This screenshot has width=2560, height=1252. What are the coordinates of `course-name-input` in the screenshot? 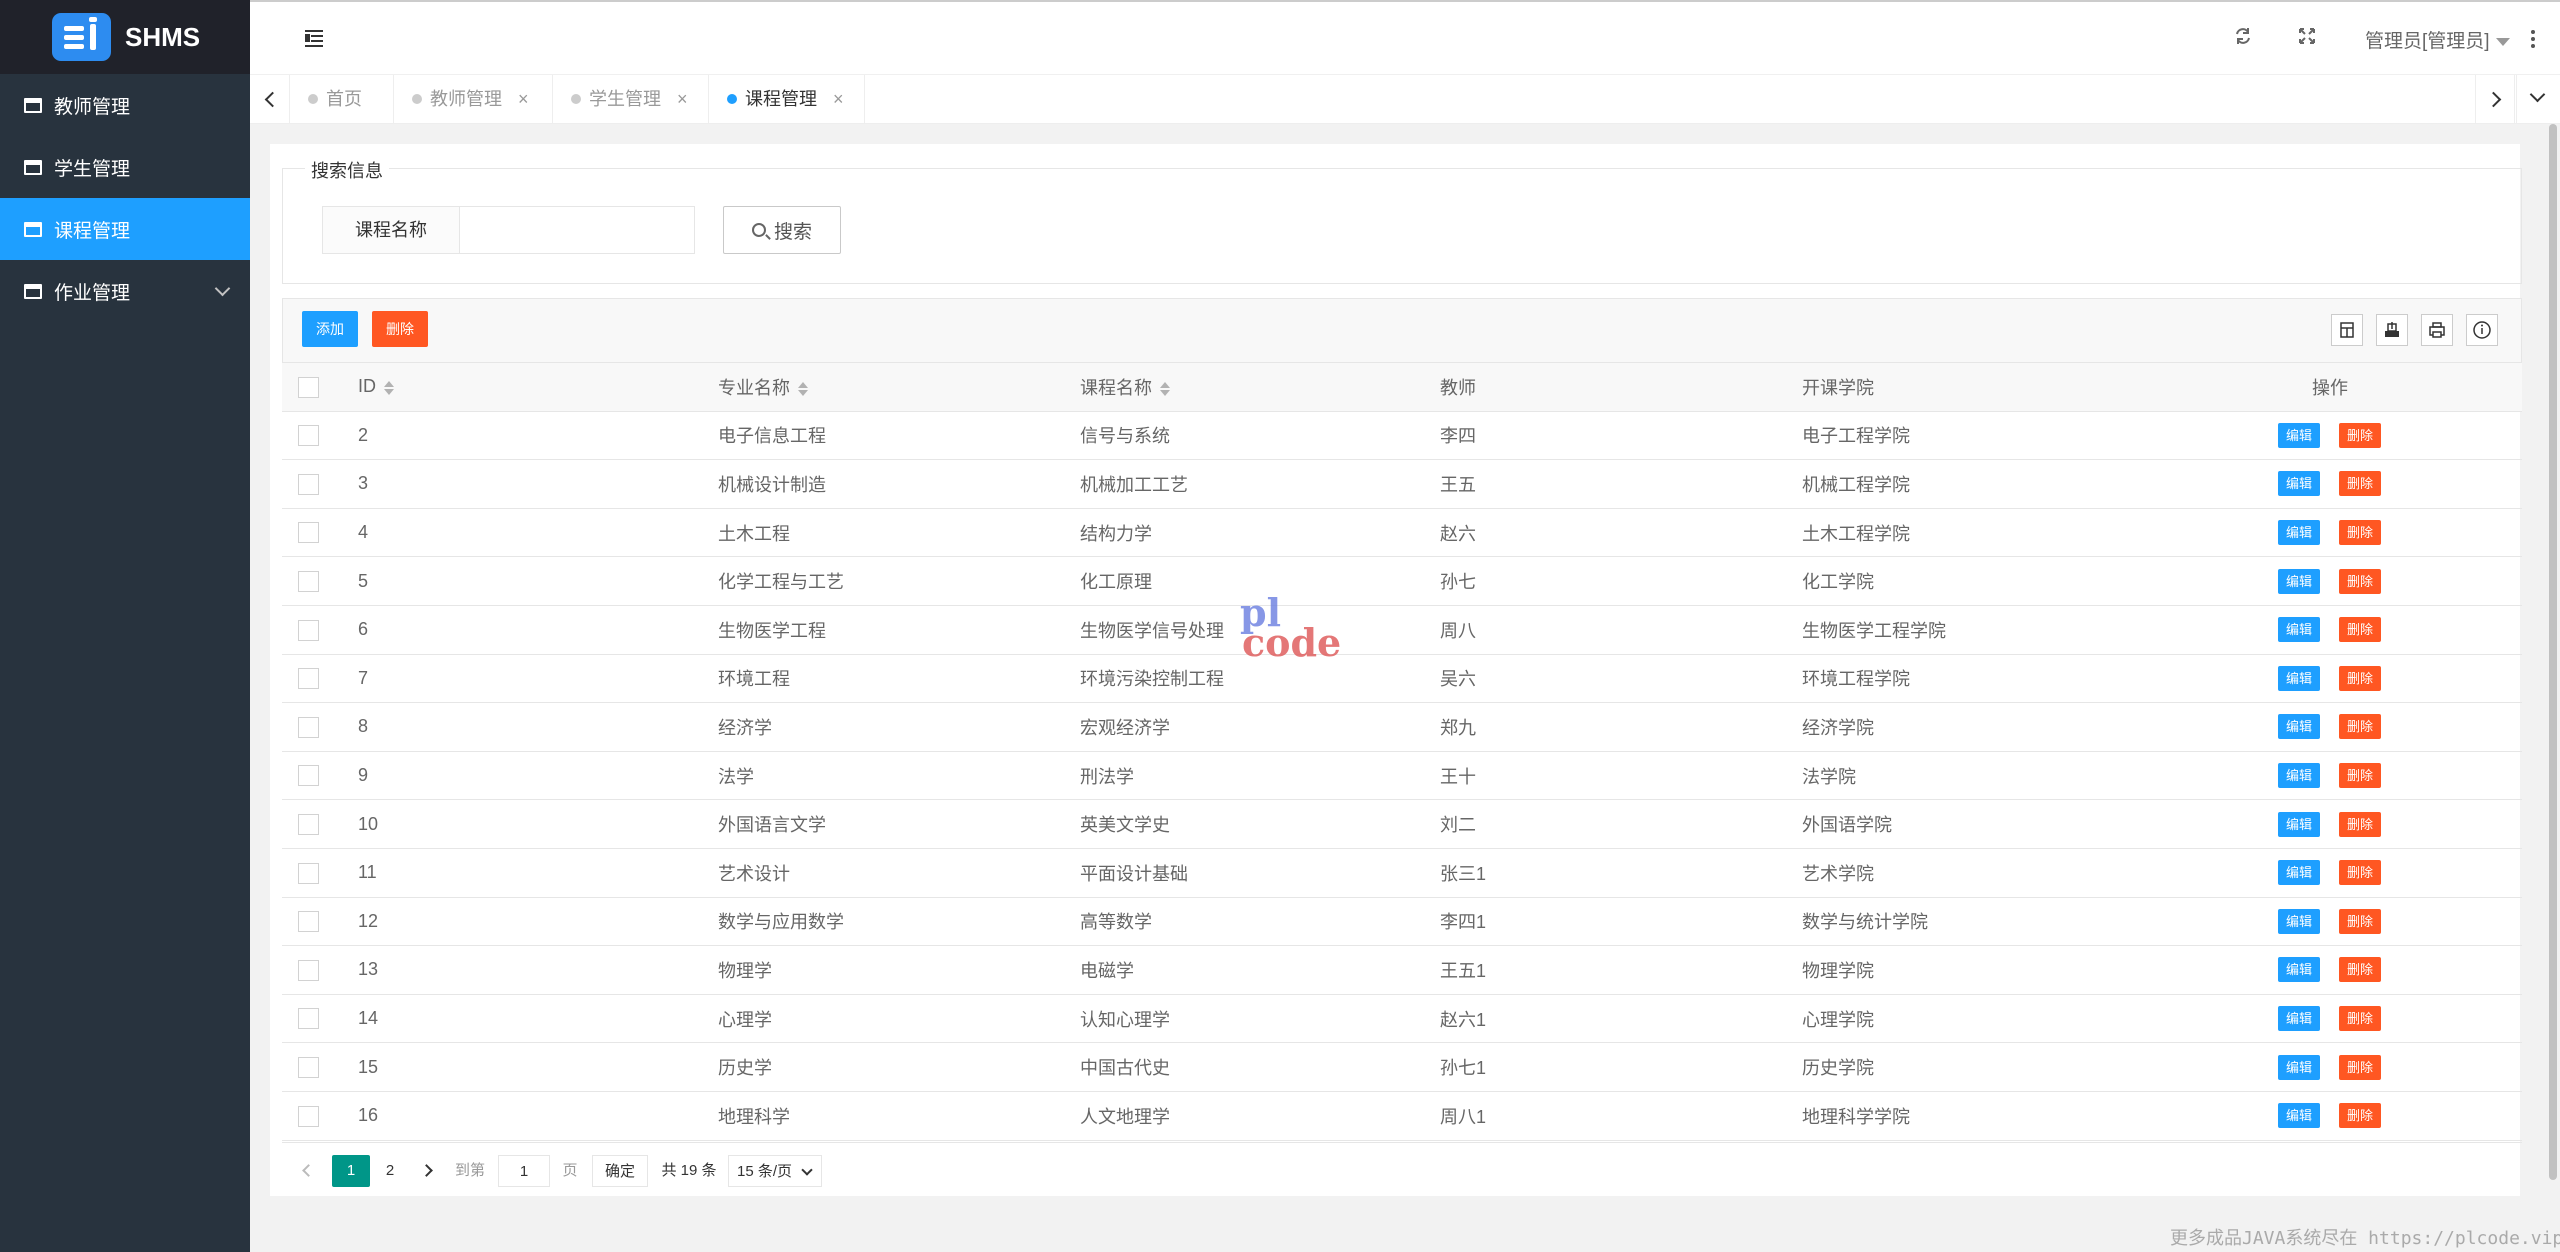 It's located at (577, 230).